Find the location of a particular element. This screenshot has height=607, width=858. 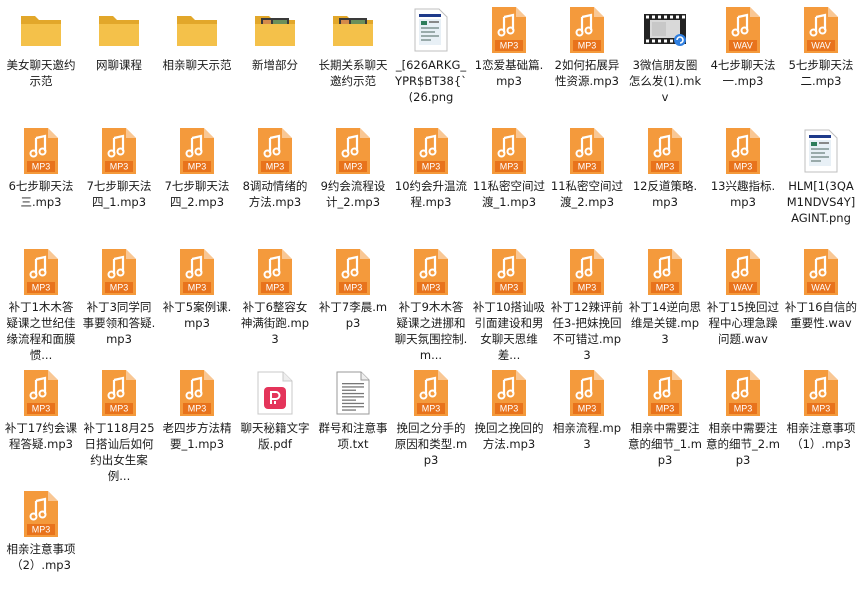

file-item-32: WAV 补丁15挽回过程中心理急躁问题.wav is located at coordinates (743, 304).